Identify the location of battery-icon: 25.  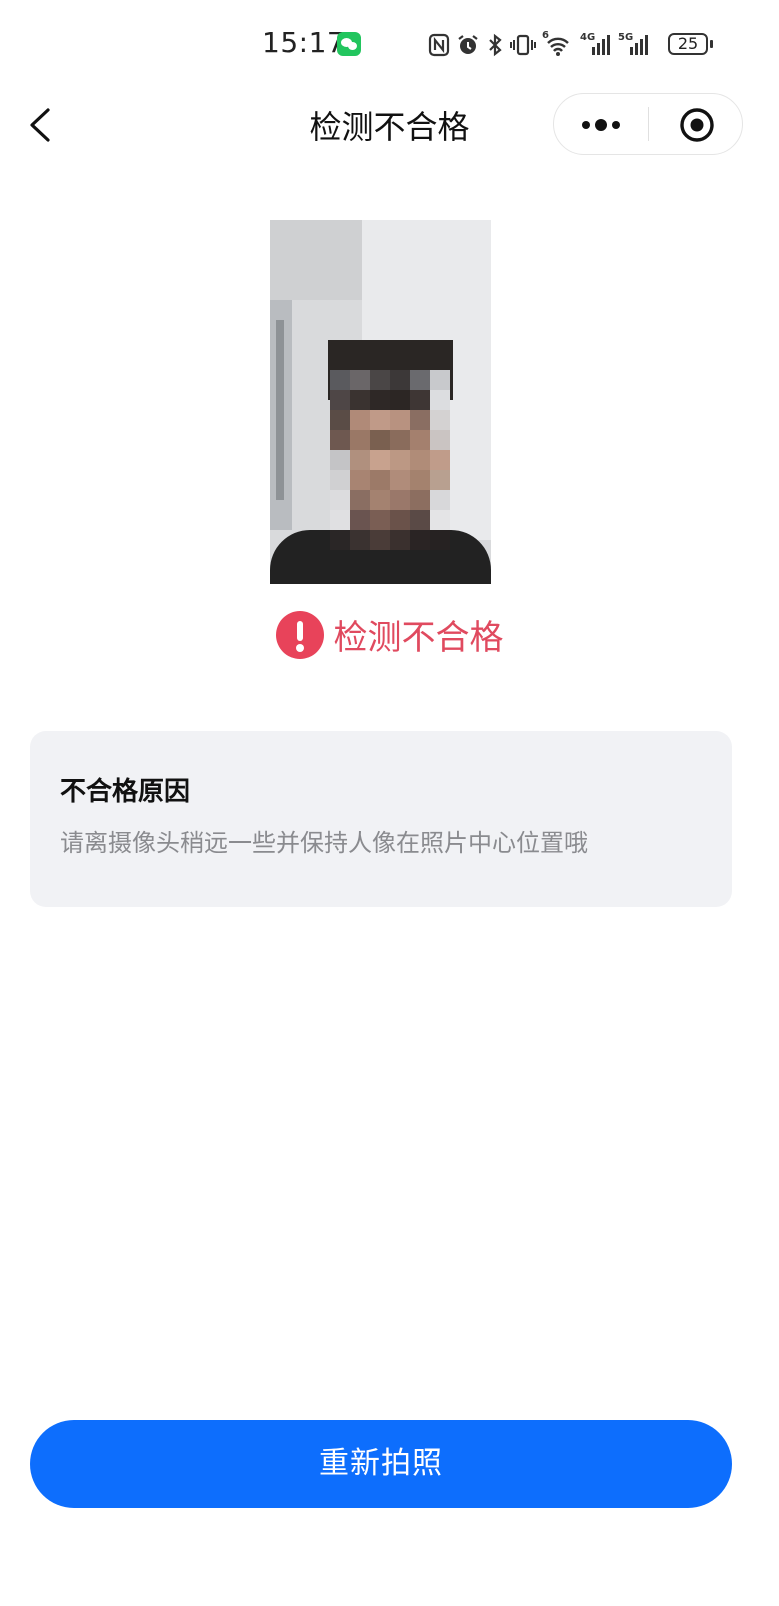
(688, 44).